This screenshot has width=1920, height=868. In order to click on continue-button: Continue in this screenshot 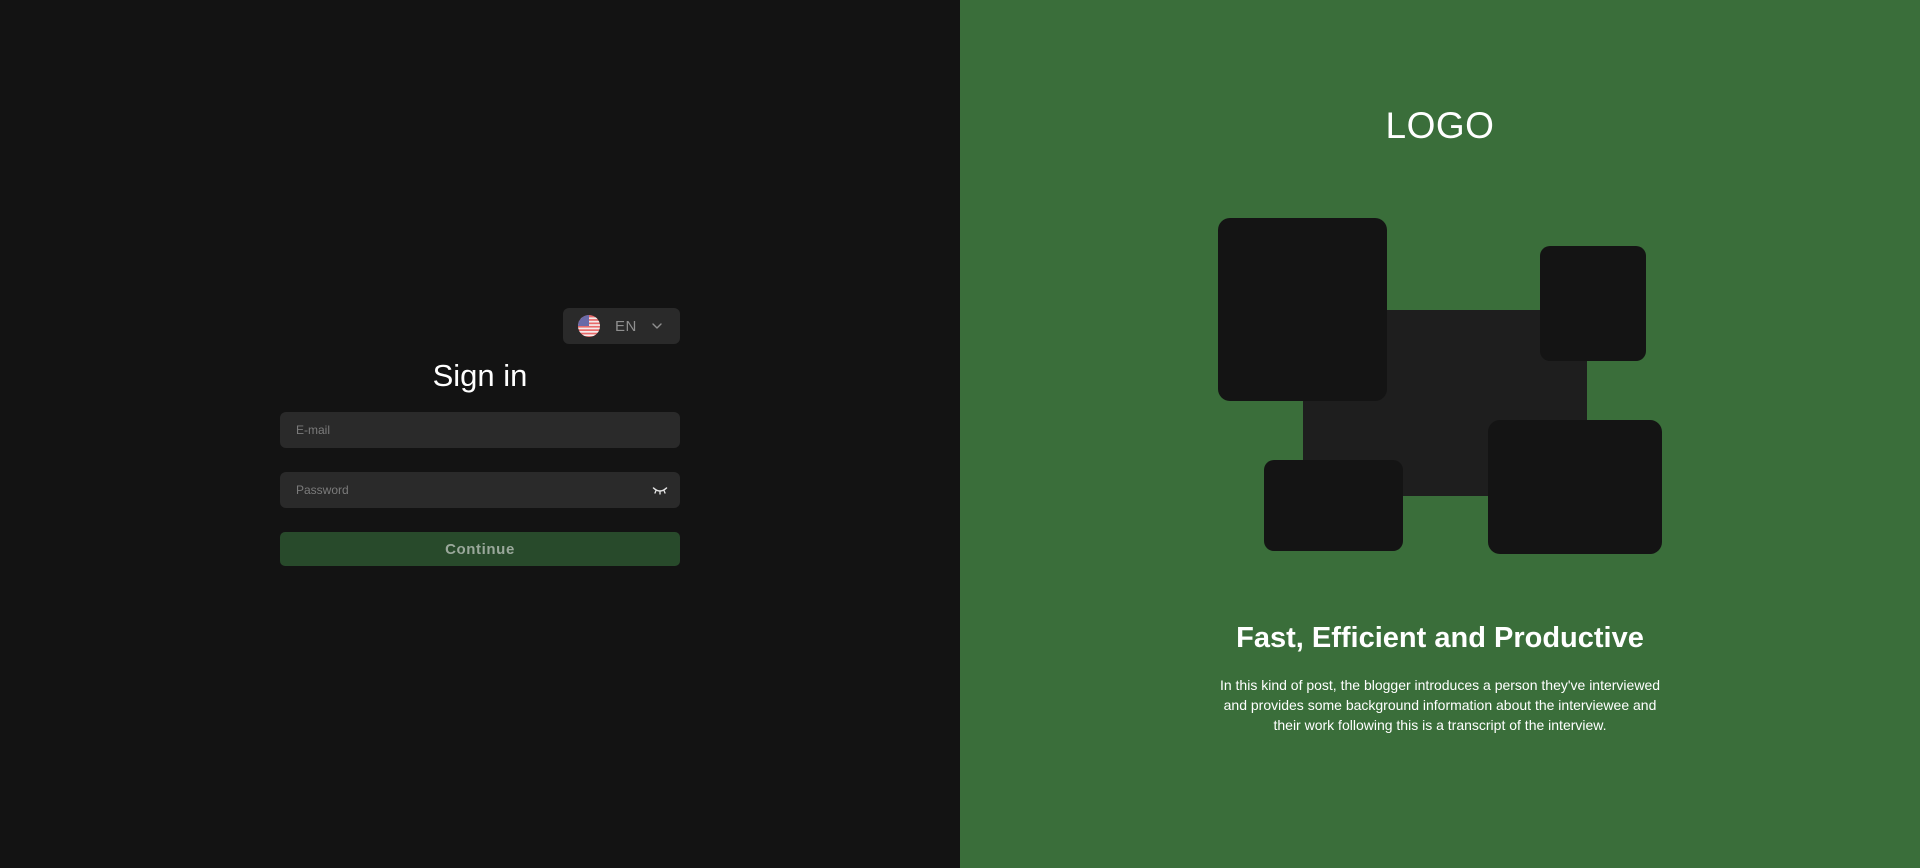, I will do `click(480, 549)`.